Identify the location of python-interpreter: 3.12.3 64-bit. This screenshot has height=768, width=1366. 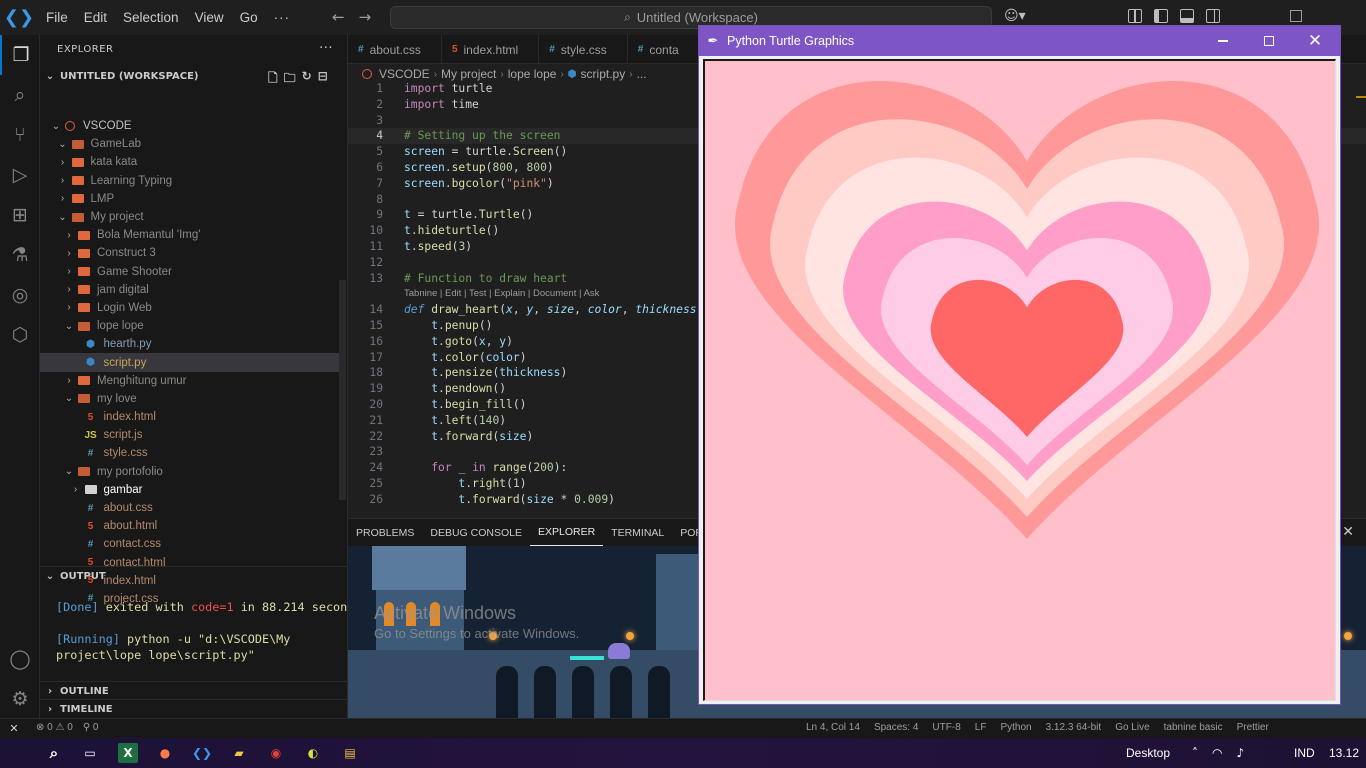
(1074, 727).